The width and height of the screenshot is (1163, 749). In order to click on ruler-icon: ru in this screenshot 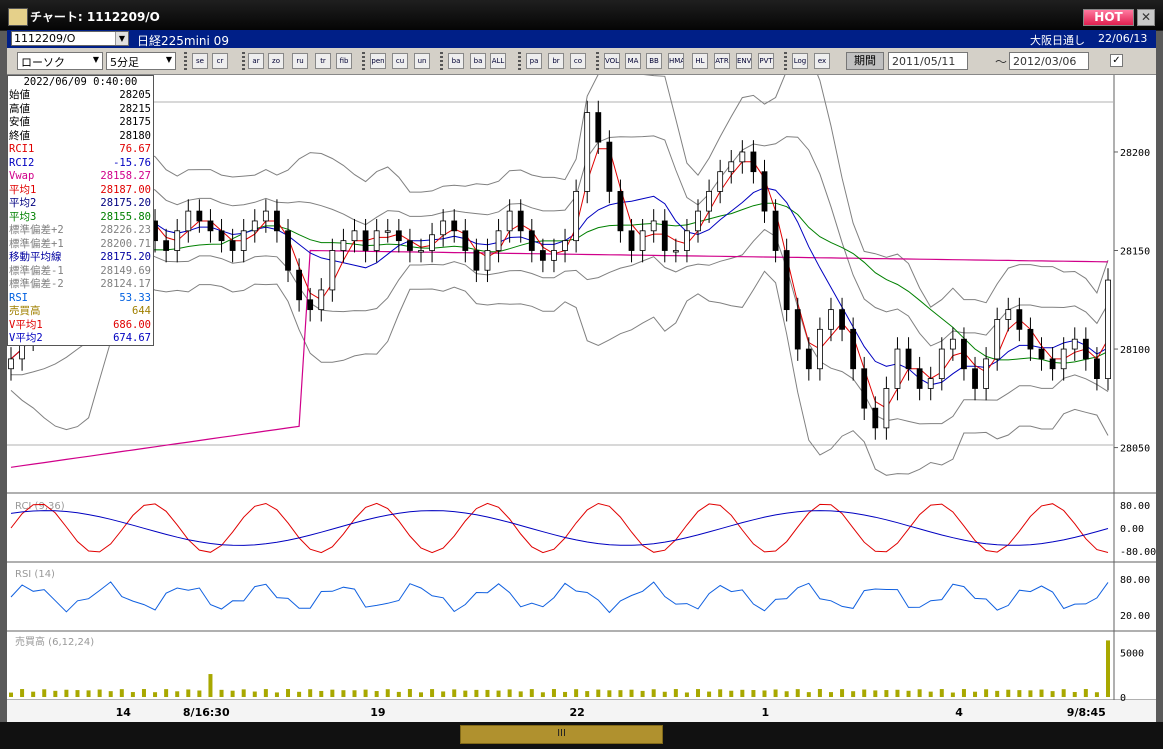, I will do `click(300, 61)`.